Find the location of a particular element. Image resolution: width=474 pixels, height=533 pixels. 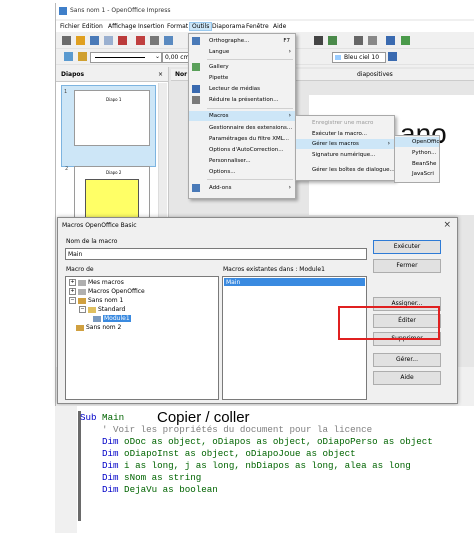

save-icon is located at coordinates (94, 40).